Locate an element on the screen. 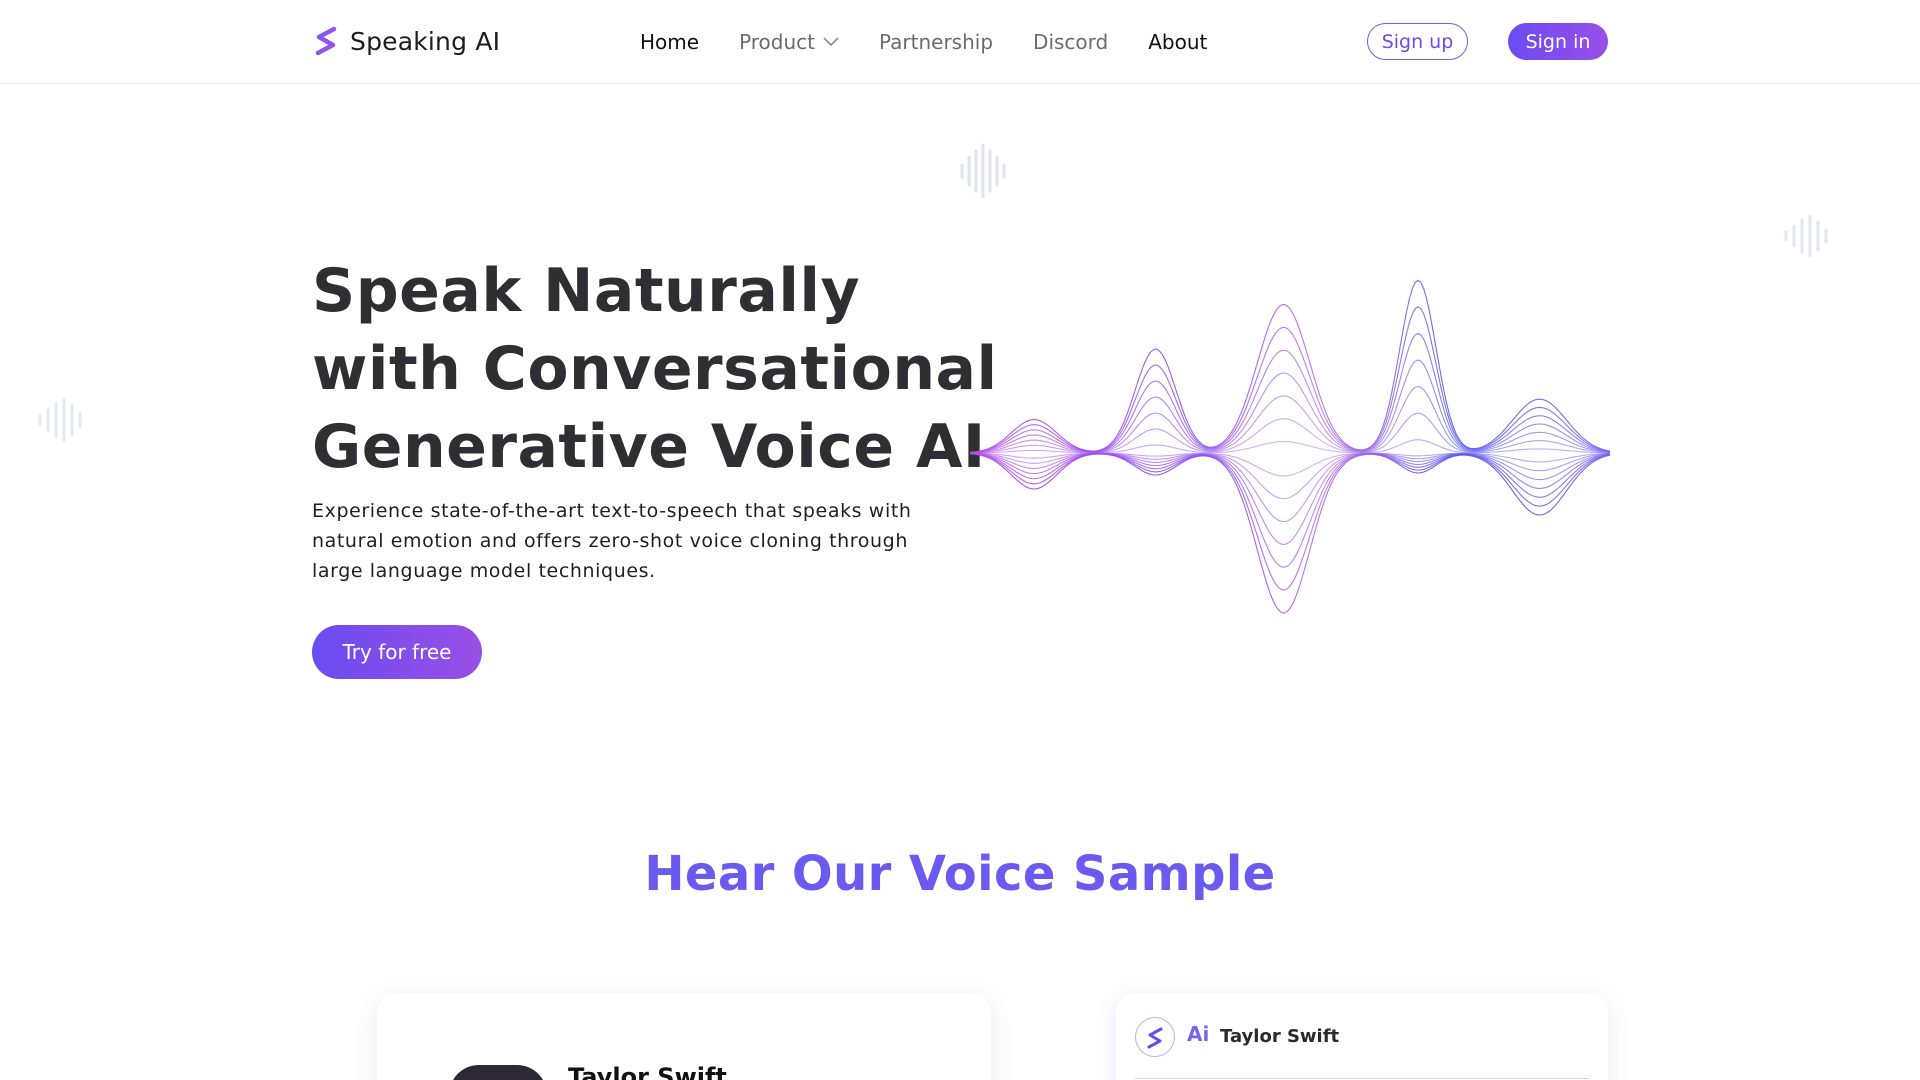 The image size is (1920, 1080). hero-title-line: Generative Voice AI is located at coordinates (649, 447).